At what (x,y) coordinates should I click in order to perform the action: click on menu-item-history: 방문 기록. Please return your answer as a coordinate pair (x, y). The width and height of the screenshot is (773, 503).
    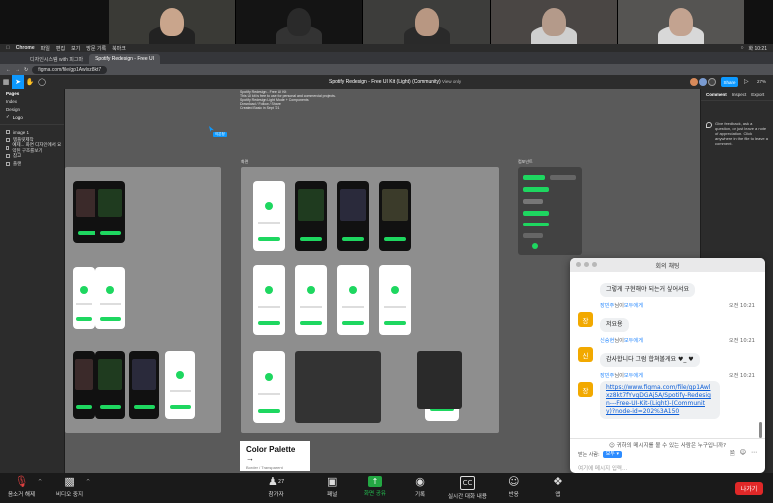
    Looking at the image, I should click on (96, 48).